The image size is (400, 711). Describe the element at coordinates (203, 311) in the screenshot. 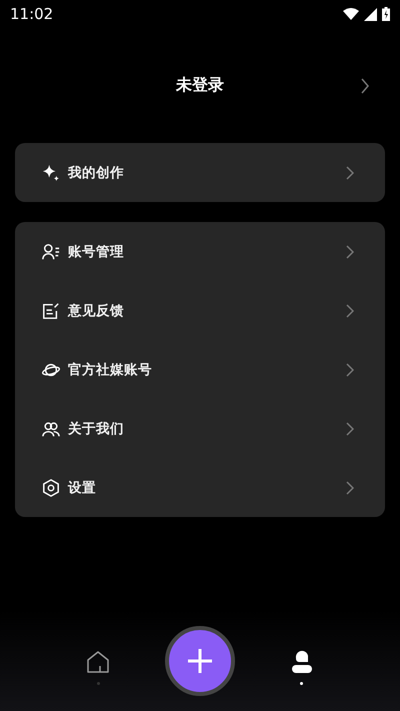

I see `menu-item: 意见反馈` at that location.